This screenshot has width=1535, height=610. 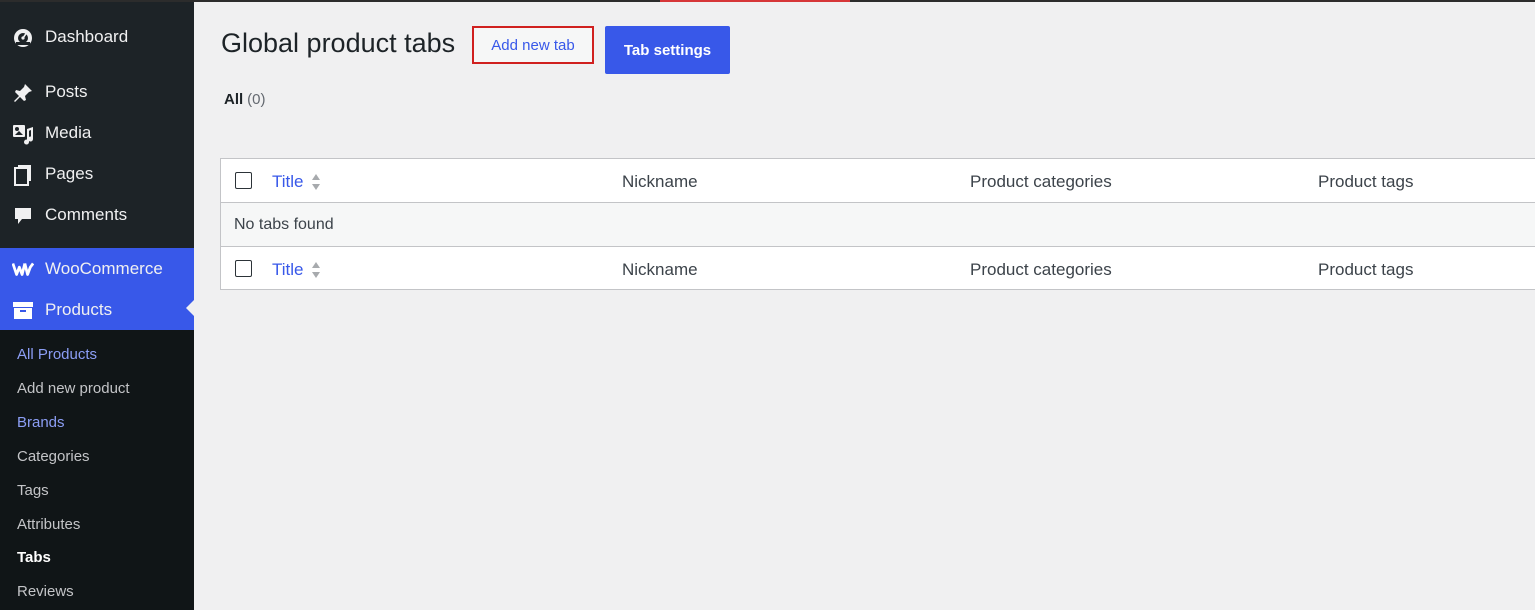 I want to click on sidebar-item-label: Products, so click(x=79, y=309).